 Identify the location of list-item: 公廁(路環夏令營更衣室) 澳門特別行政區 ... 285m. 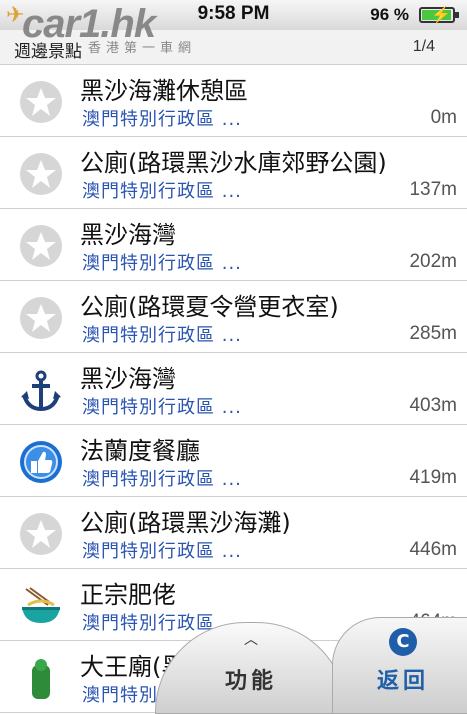
(233, 317).